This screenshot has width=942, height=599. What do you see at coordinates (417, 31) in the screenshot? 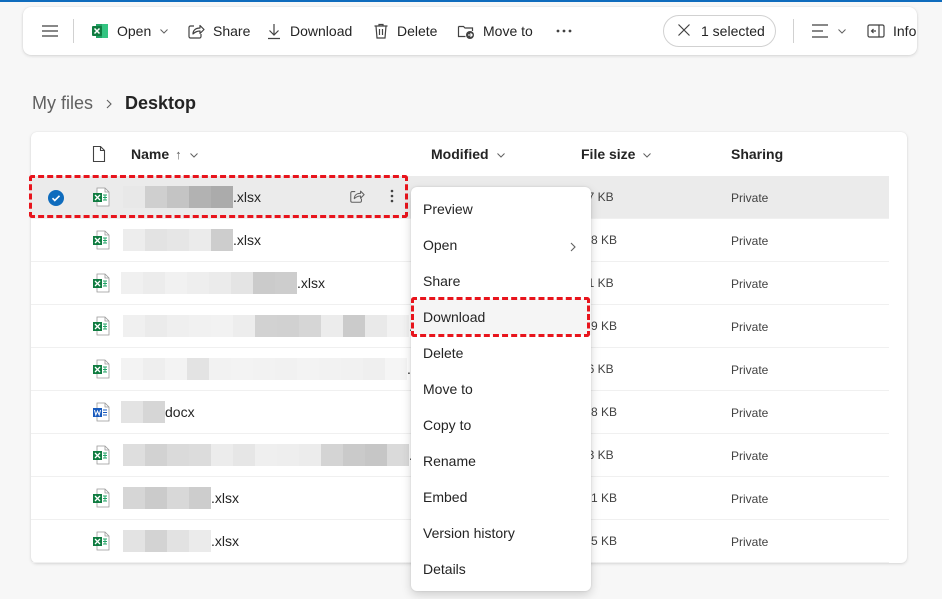
I see `delete-label: Delete` at bounding box center [417, 31].